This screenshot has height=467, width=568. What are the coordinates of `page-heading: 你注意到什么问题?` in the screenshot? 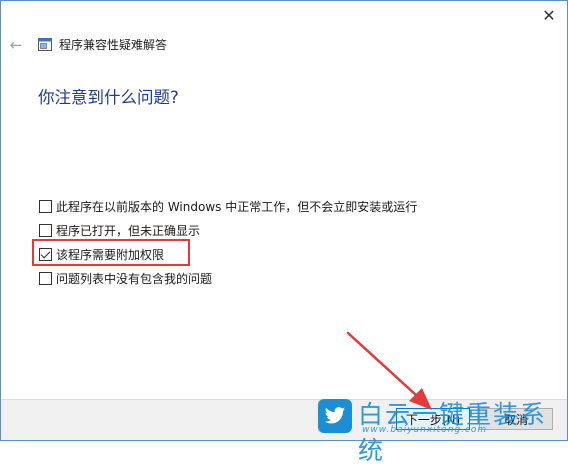 It's located at (108, 97).